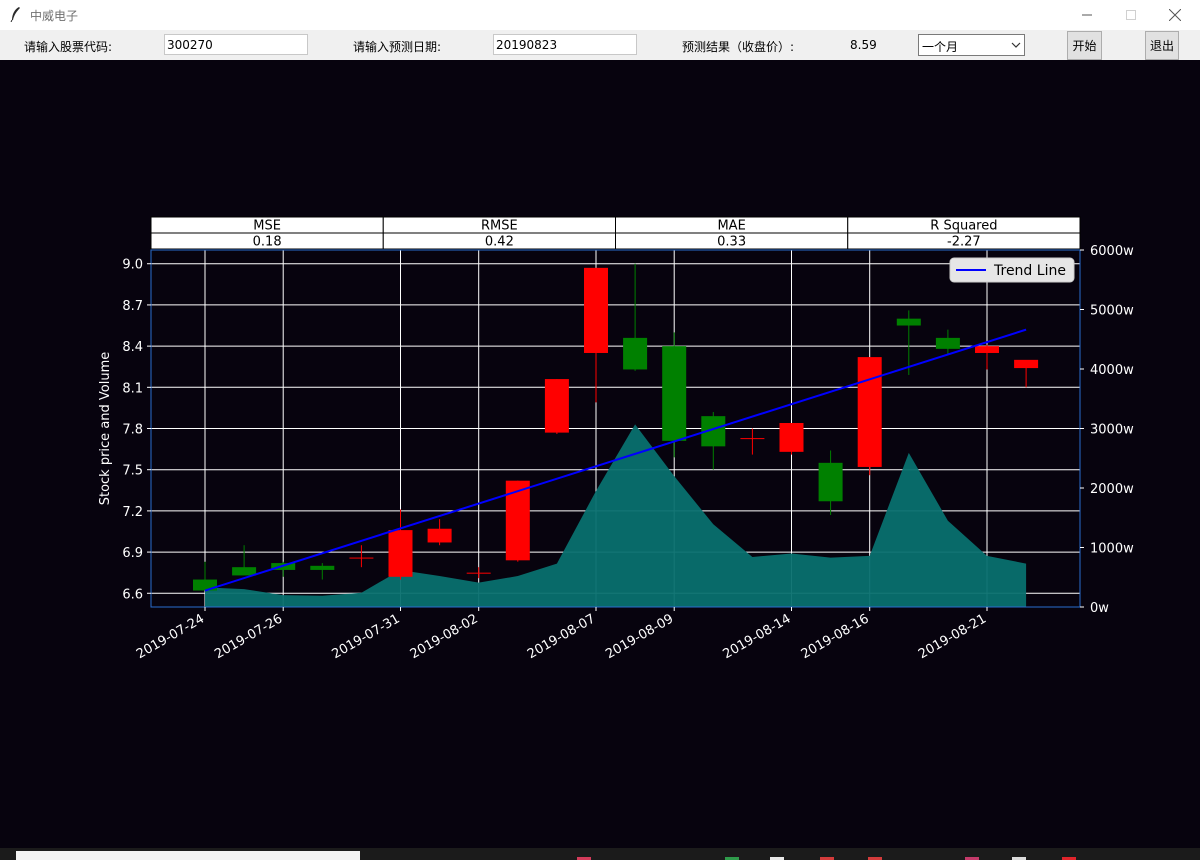  I want to click on y2-tick-label: 2000w, so click(1112, 489).